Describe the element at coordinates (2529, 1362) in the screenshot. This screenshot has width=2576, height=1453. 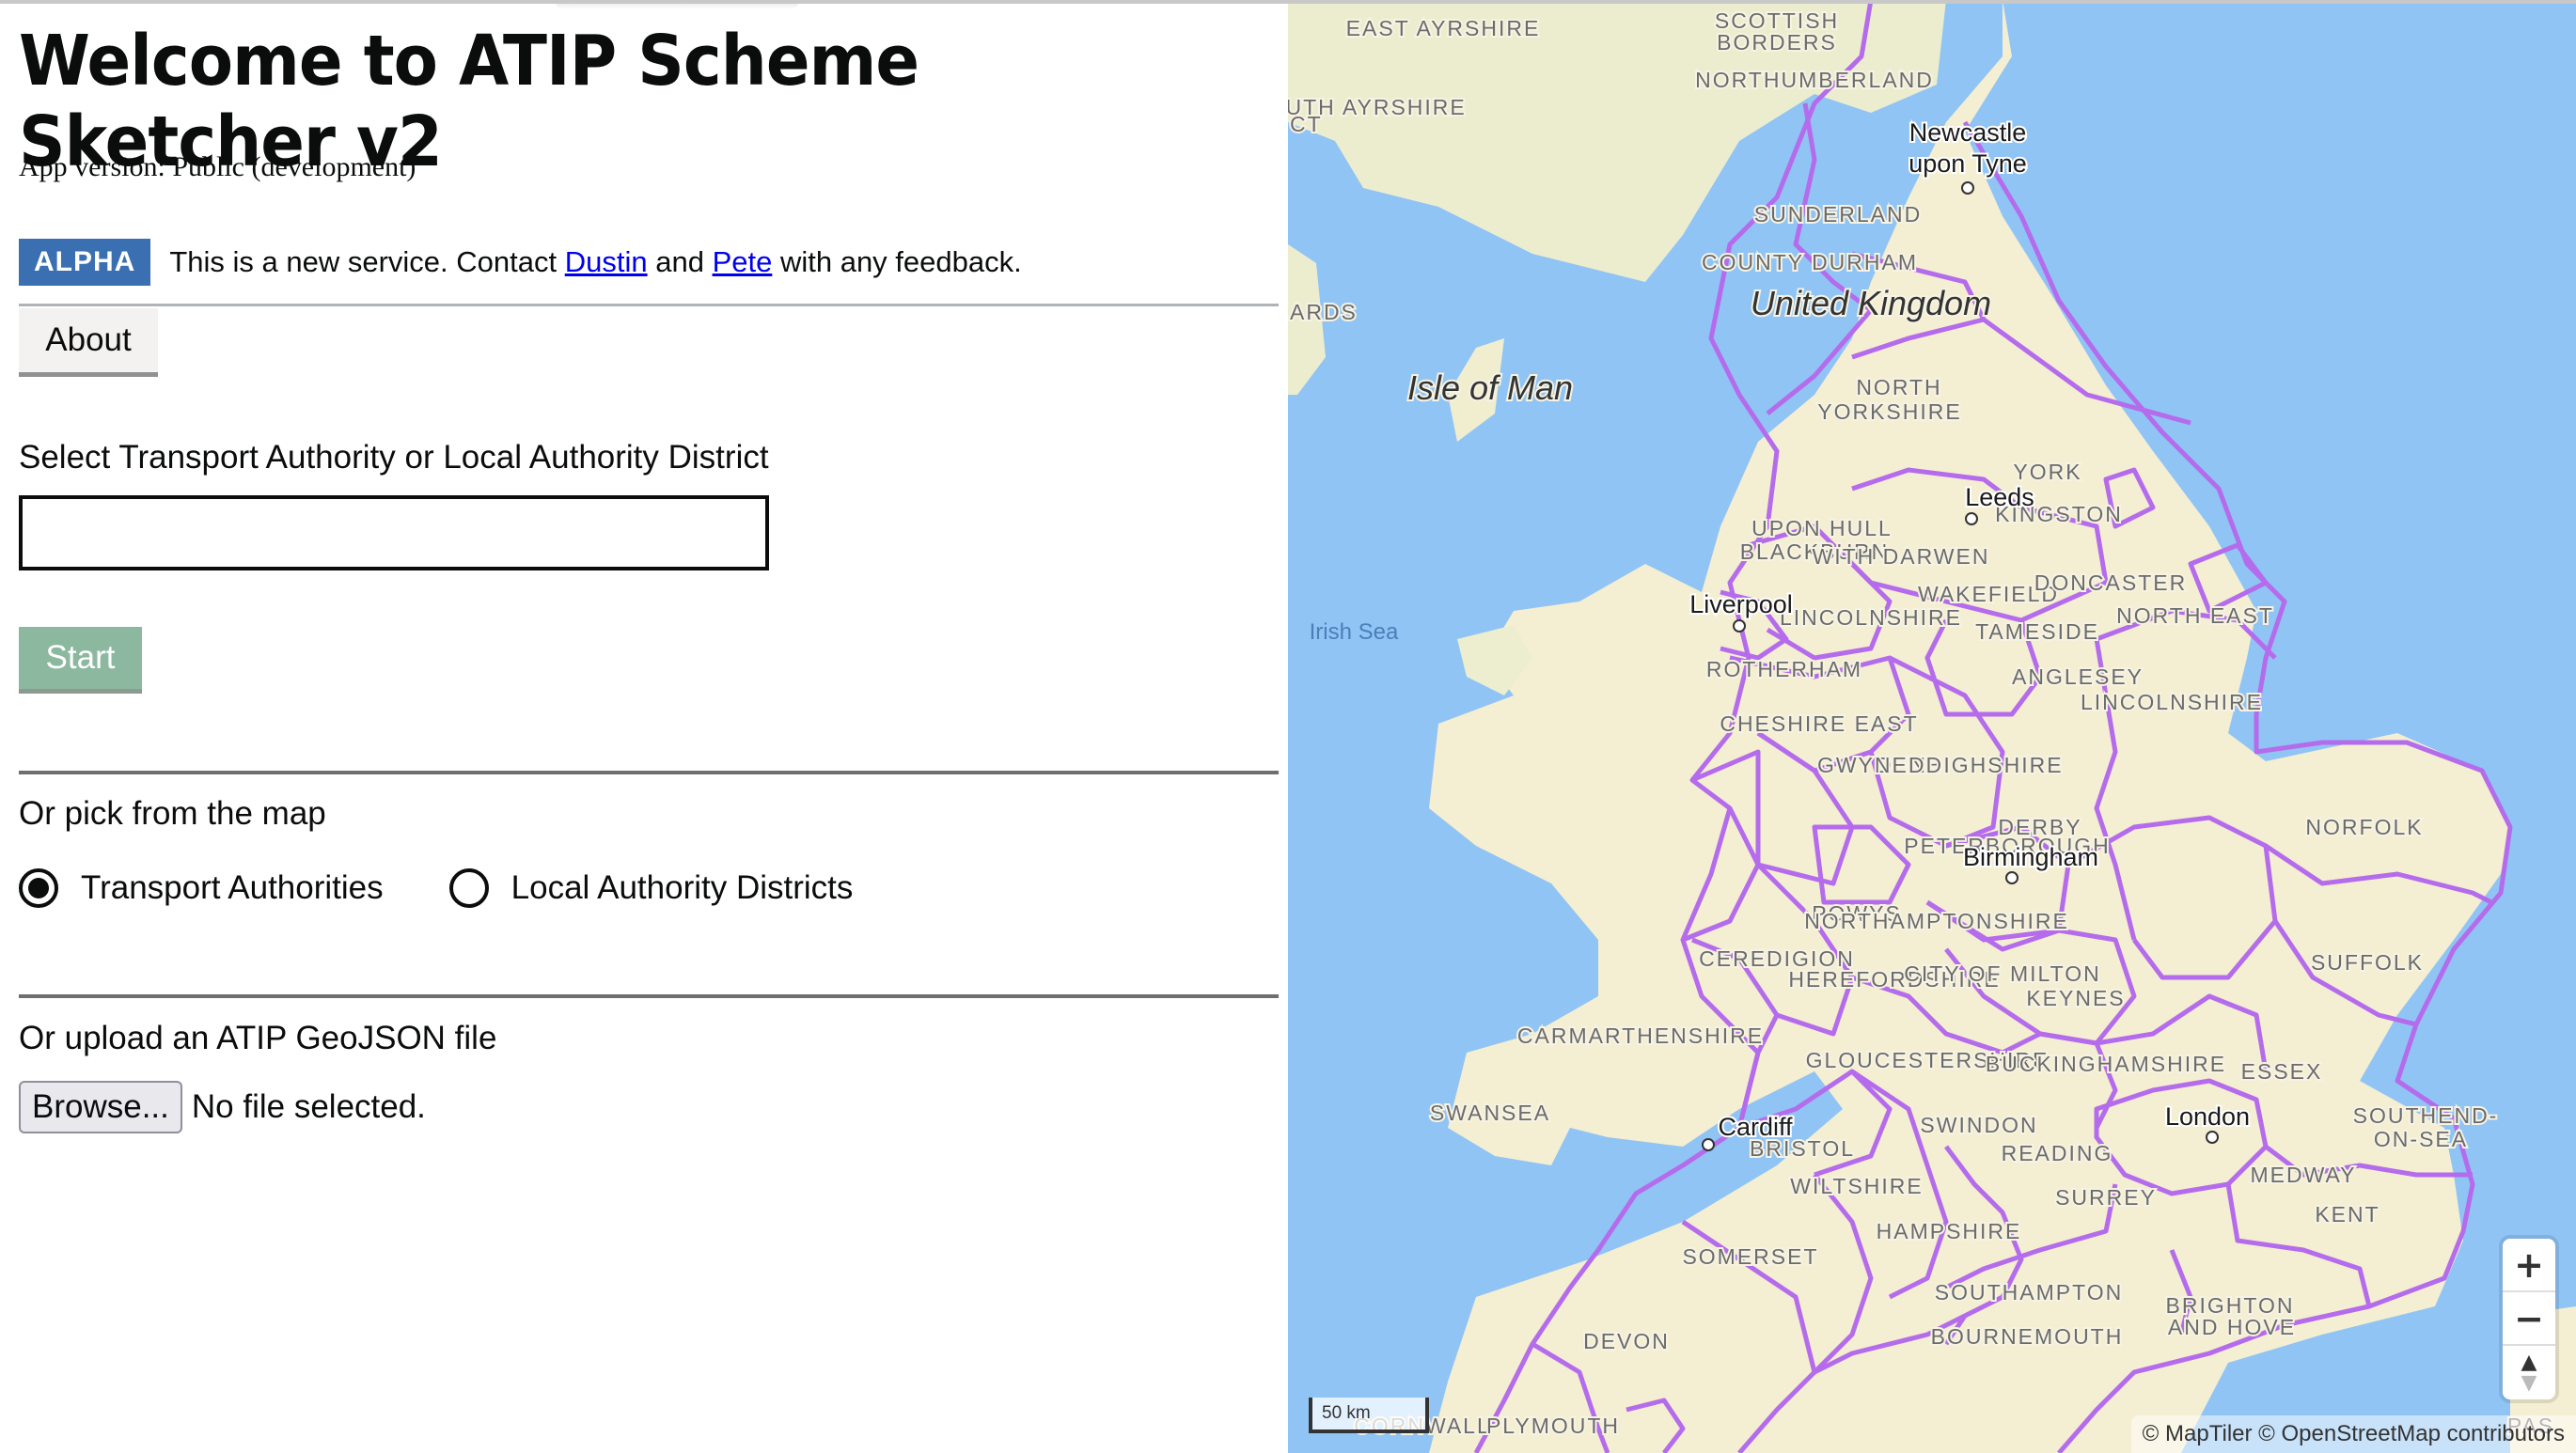
I see `compass-north-icon: ▲` at that location.